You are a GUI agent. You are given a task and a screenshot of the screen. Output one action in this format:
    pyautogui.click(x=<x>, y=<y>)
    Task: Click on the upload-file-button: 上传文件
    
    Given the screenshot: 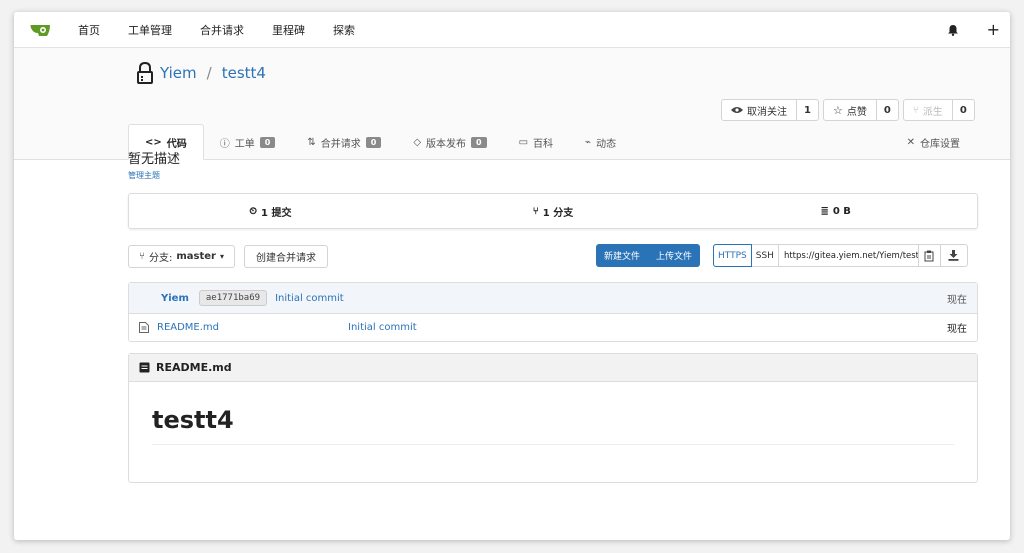 What is the action you would take?
    pyautogui.click(x=674, y=255)
    